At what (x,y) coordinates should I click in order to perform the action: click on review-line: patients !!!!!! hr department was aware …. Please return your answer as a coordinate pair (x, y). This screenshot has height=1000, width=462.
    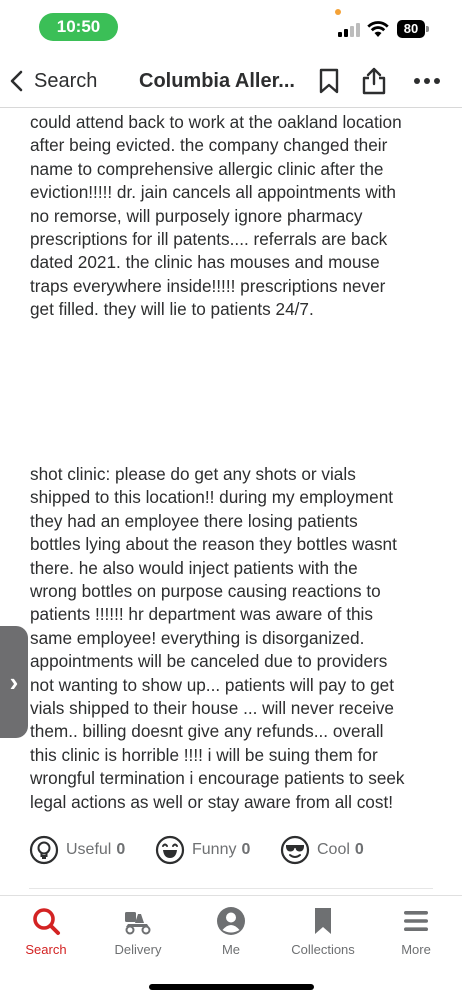
    Looking at the image, I should click on (201, 614).